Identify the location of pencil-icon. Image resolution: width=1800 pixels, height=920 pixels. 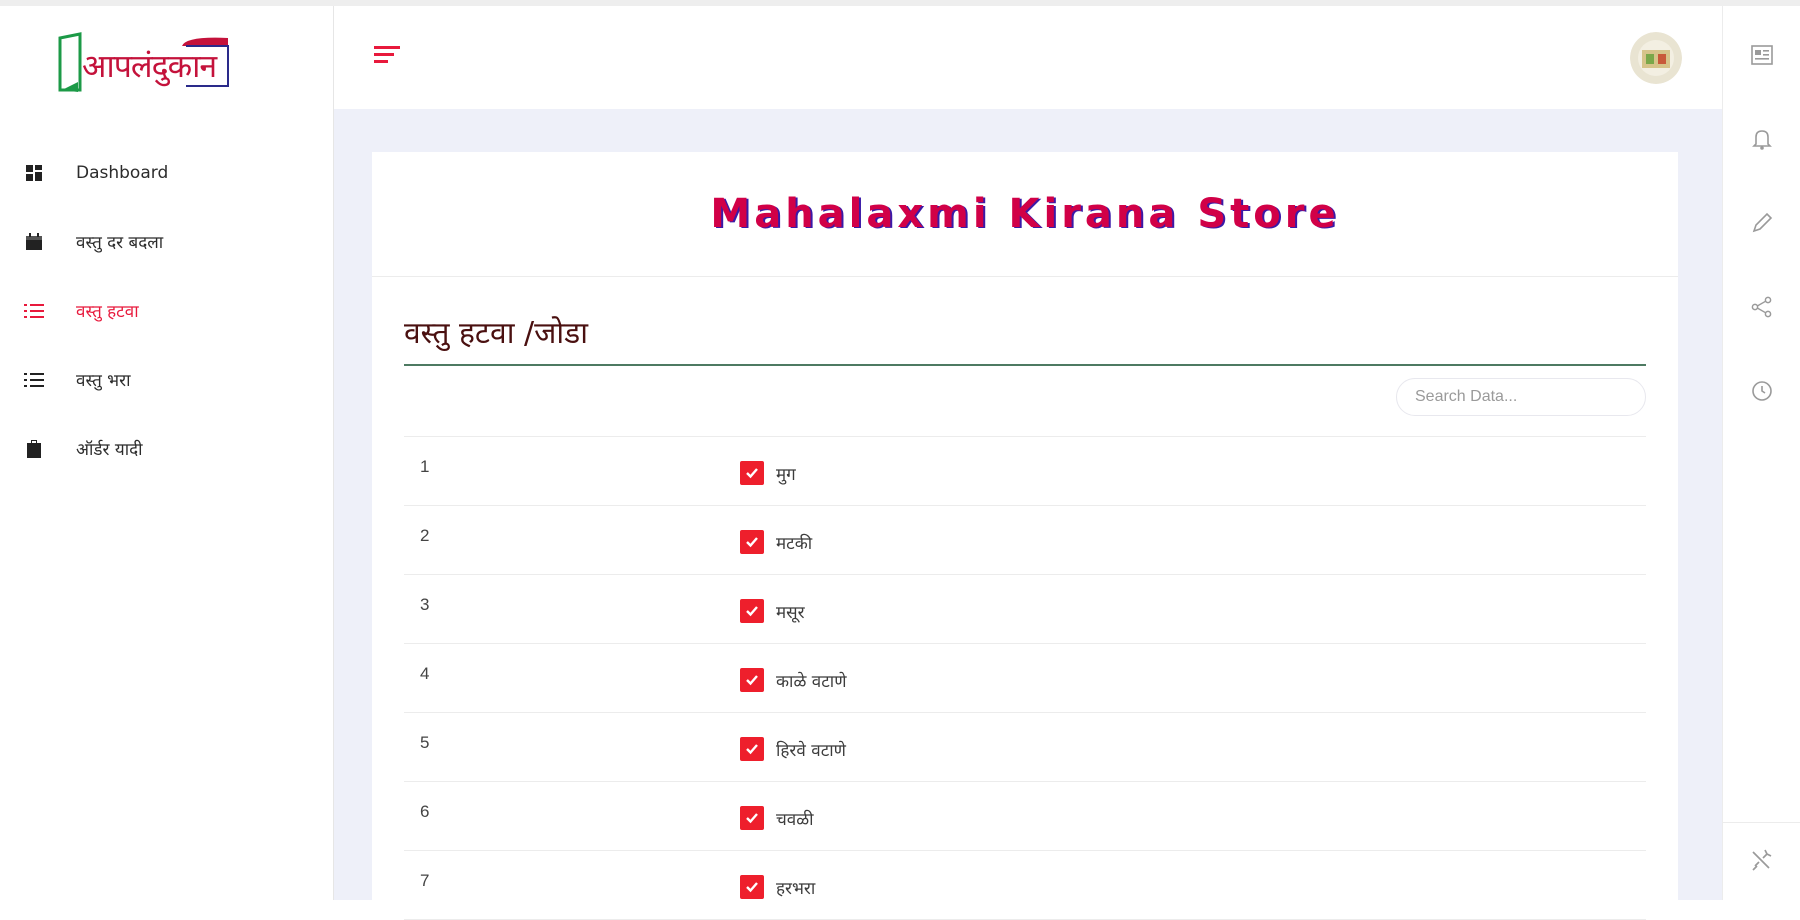
(1762, 223).